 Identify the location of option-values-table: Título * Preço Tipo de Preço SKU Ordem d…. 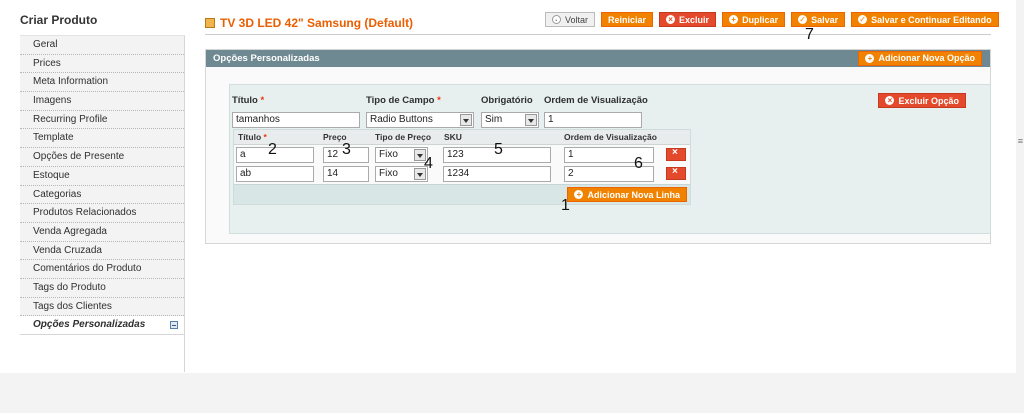
(462, 167).